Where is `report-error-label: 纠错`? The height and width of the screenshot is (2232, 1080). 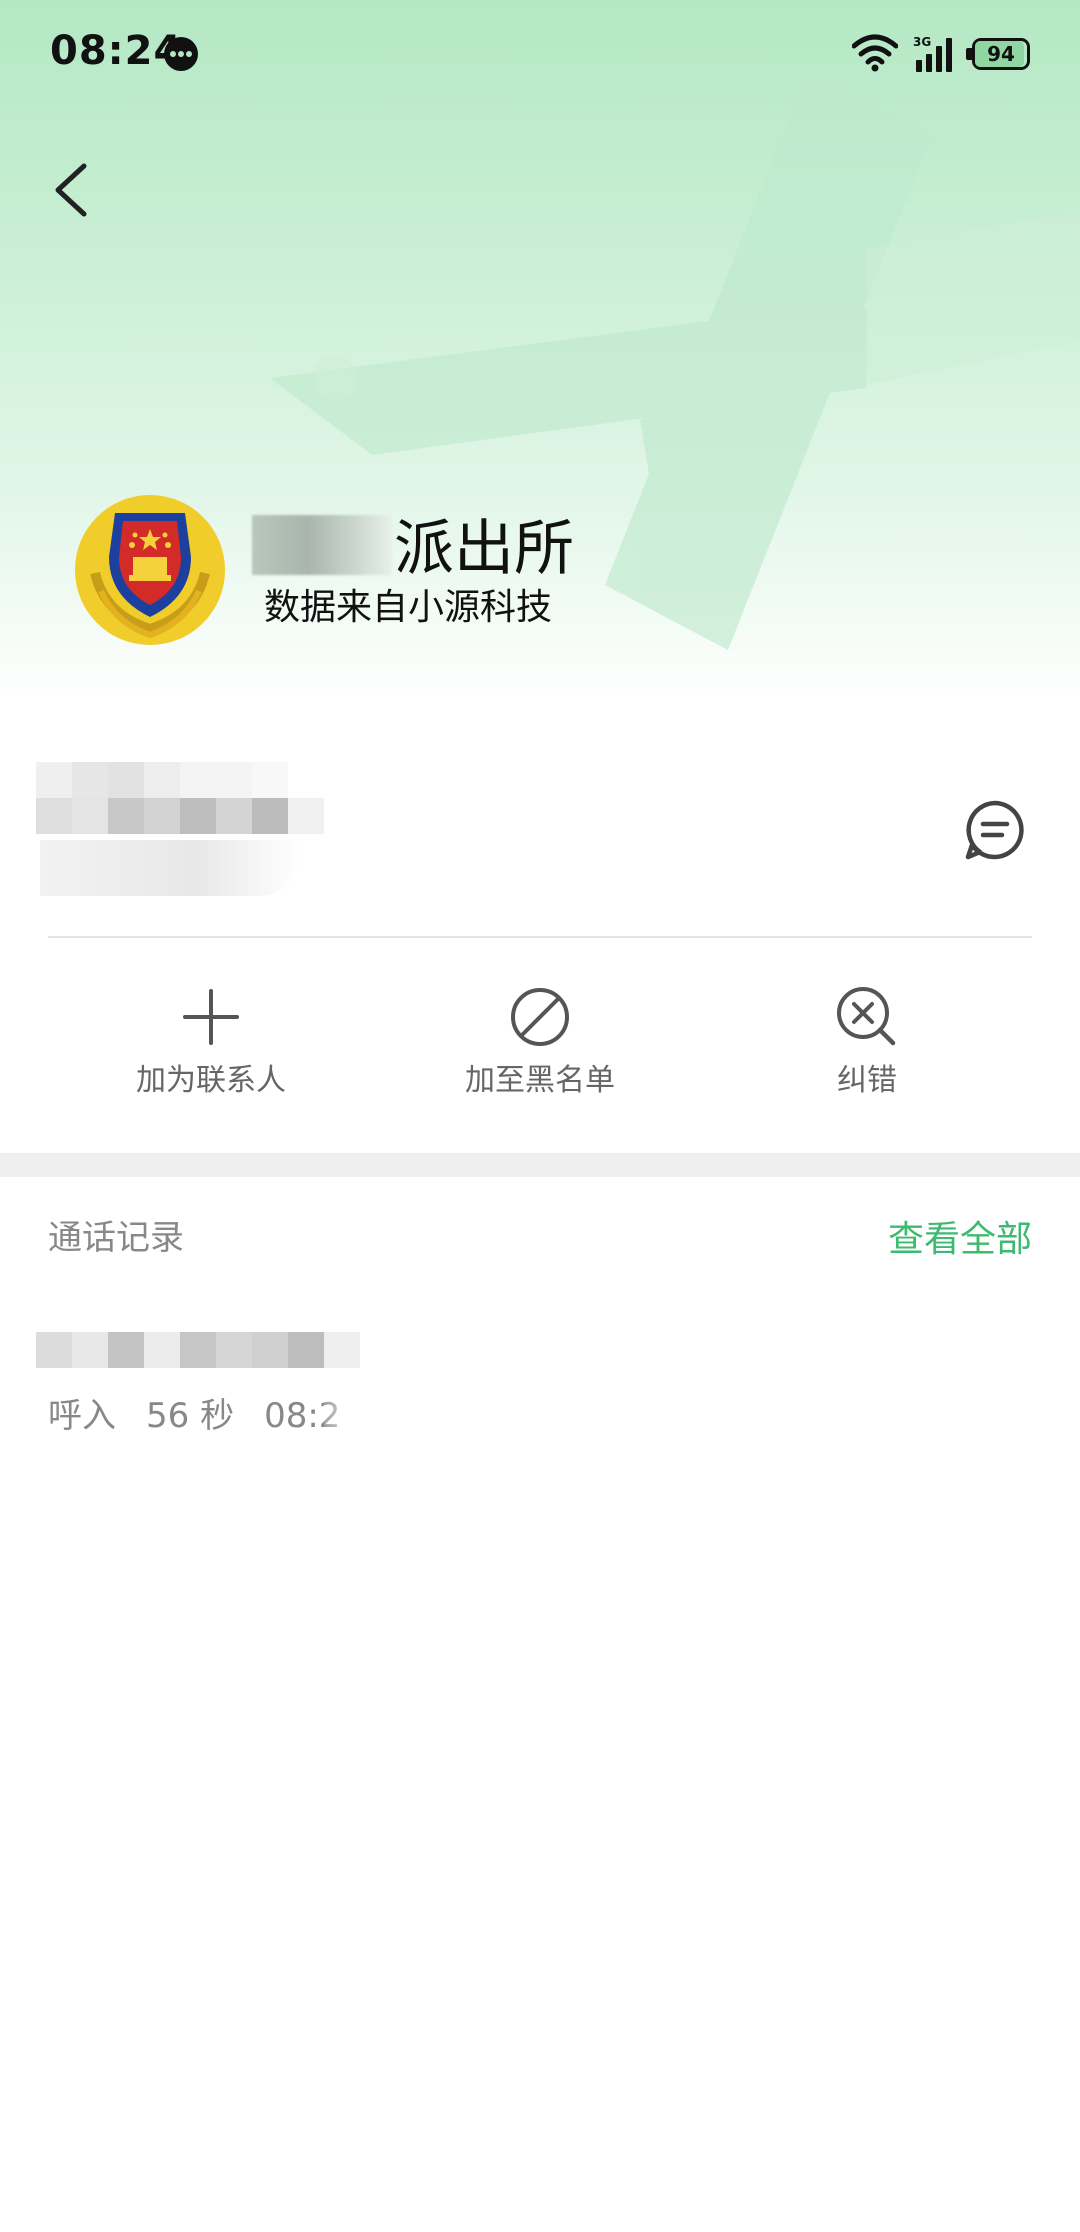
report-error-label: 纠错 is located at coordinates (867, 1080).